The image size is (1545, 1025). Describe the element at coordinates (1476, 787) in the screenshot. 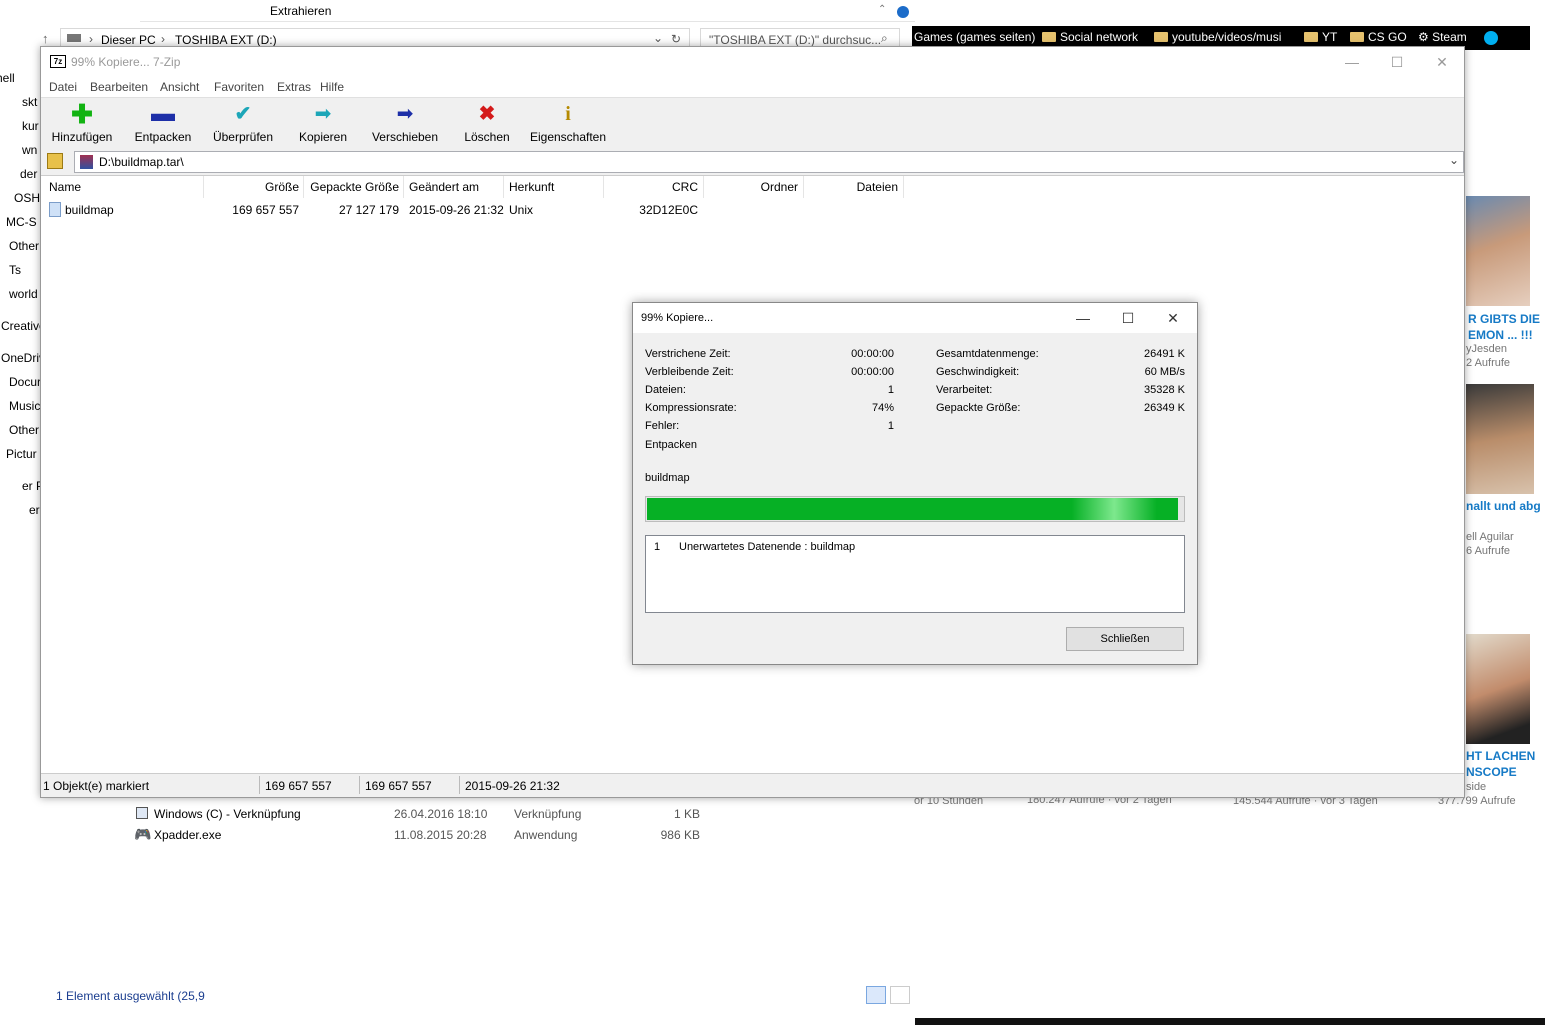

I see `video-channel: side` at that location.